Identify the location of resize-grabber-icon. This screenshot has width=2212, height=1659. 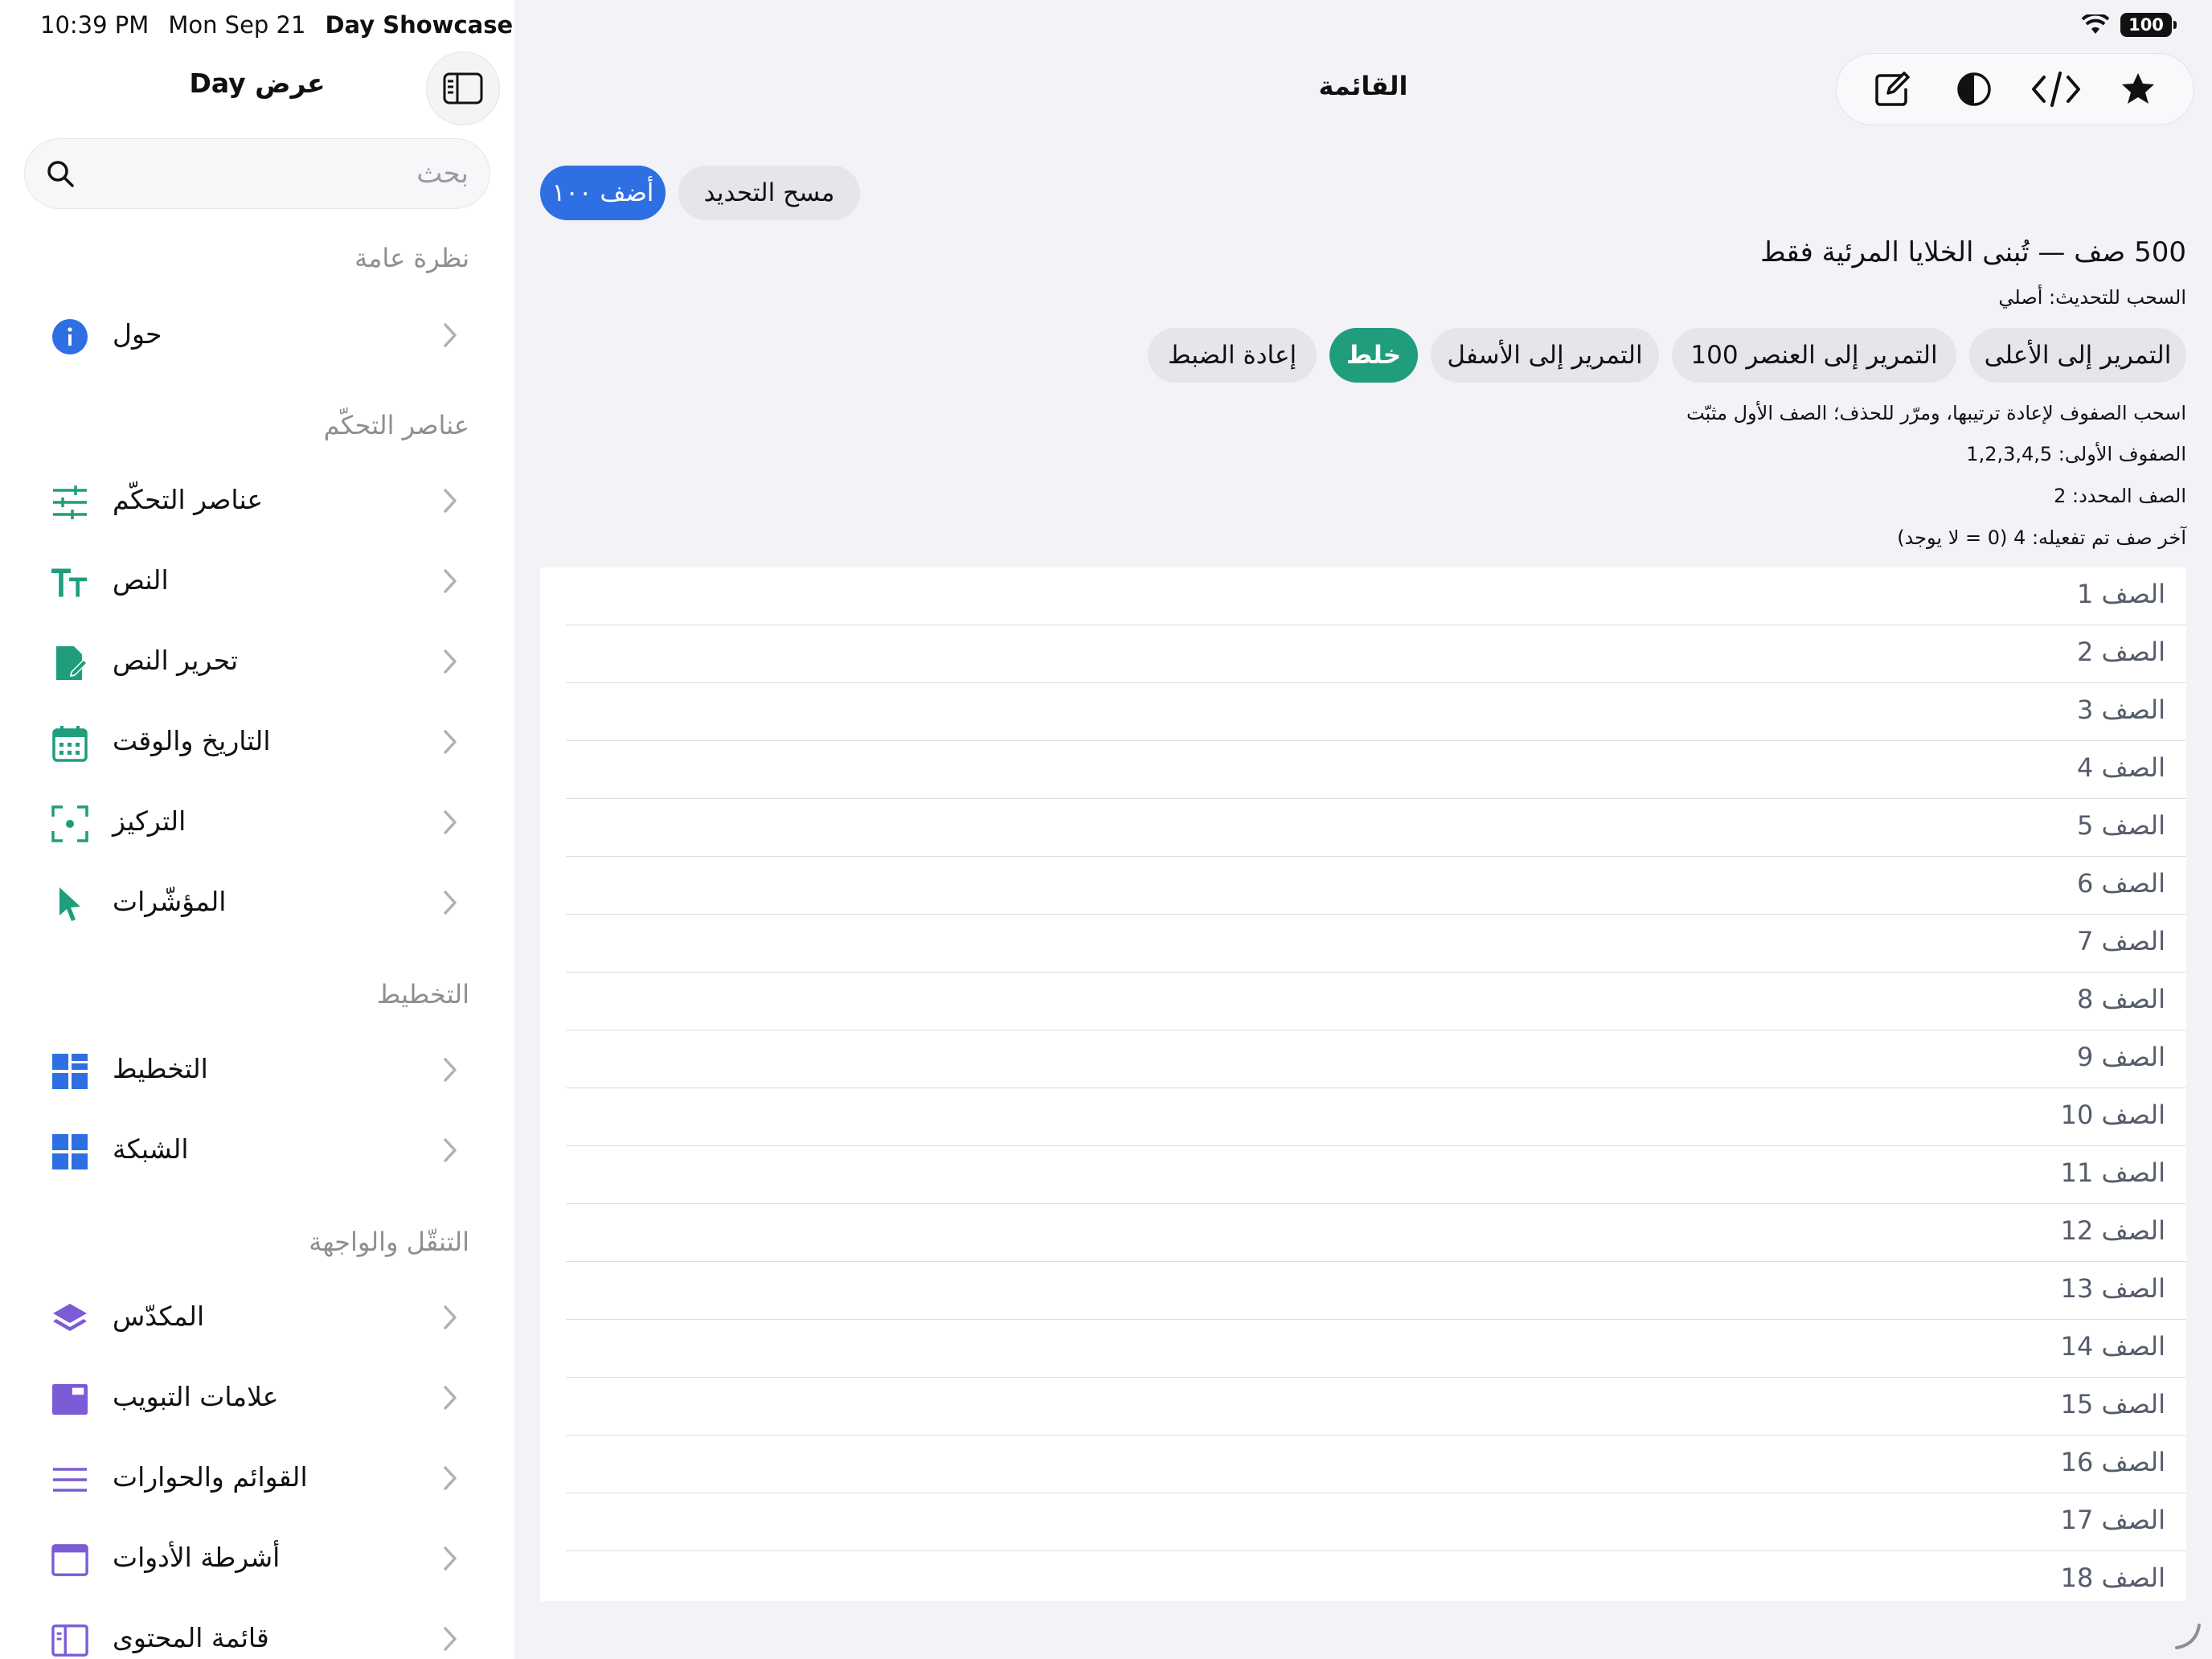
(2188, 1635).